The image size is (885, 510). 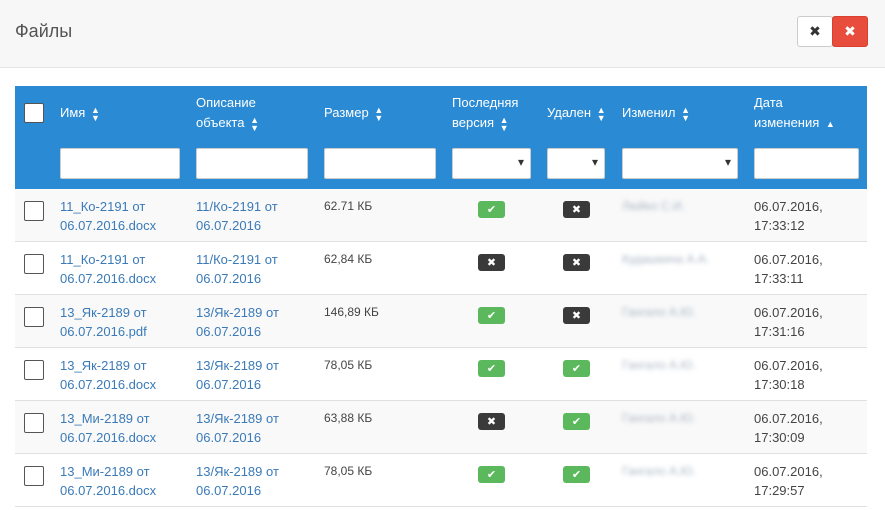 I want to click on file-size: 63,88 КБ, so click(x=348, y=418).